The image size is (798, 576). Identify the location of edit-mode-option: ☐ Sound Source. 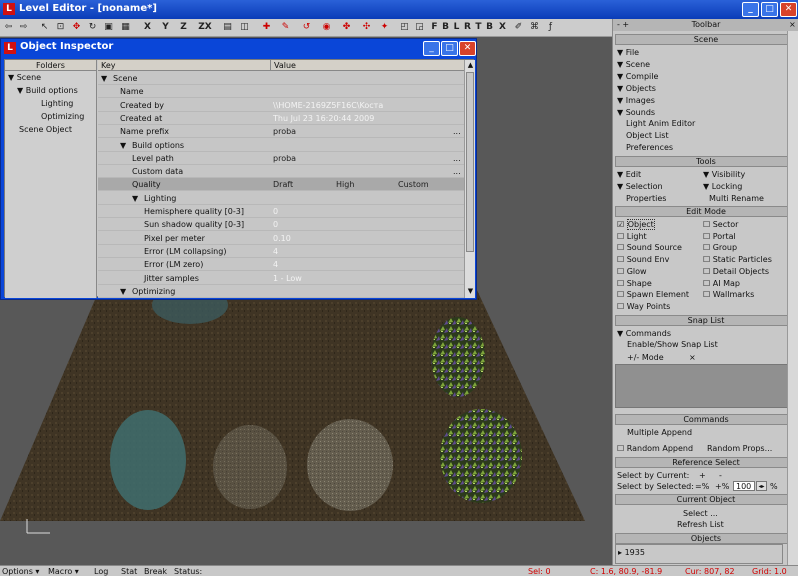
(649, 247).